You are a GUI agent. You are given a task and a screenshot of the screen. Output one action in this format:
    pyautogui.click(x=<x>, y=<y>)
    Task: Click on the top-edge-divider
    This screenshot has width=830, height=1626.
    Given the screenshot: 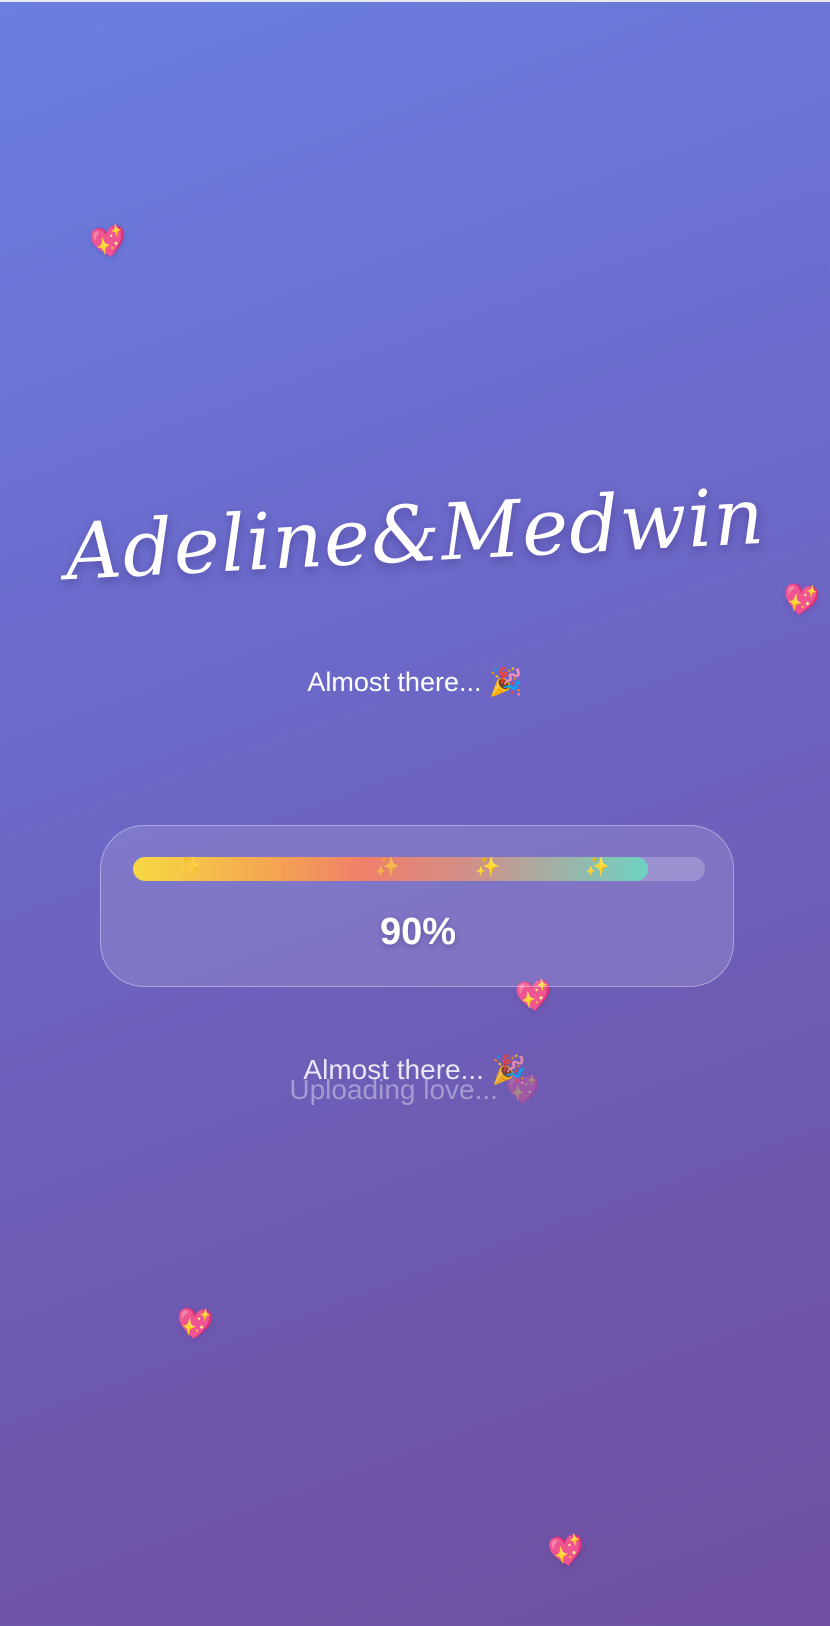 What is the action you would take?
    pyautogui.click(x=415, y=1)
    